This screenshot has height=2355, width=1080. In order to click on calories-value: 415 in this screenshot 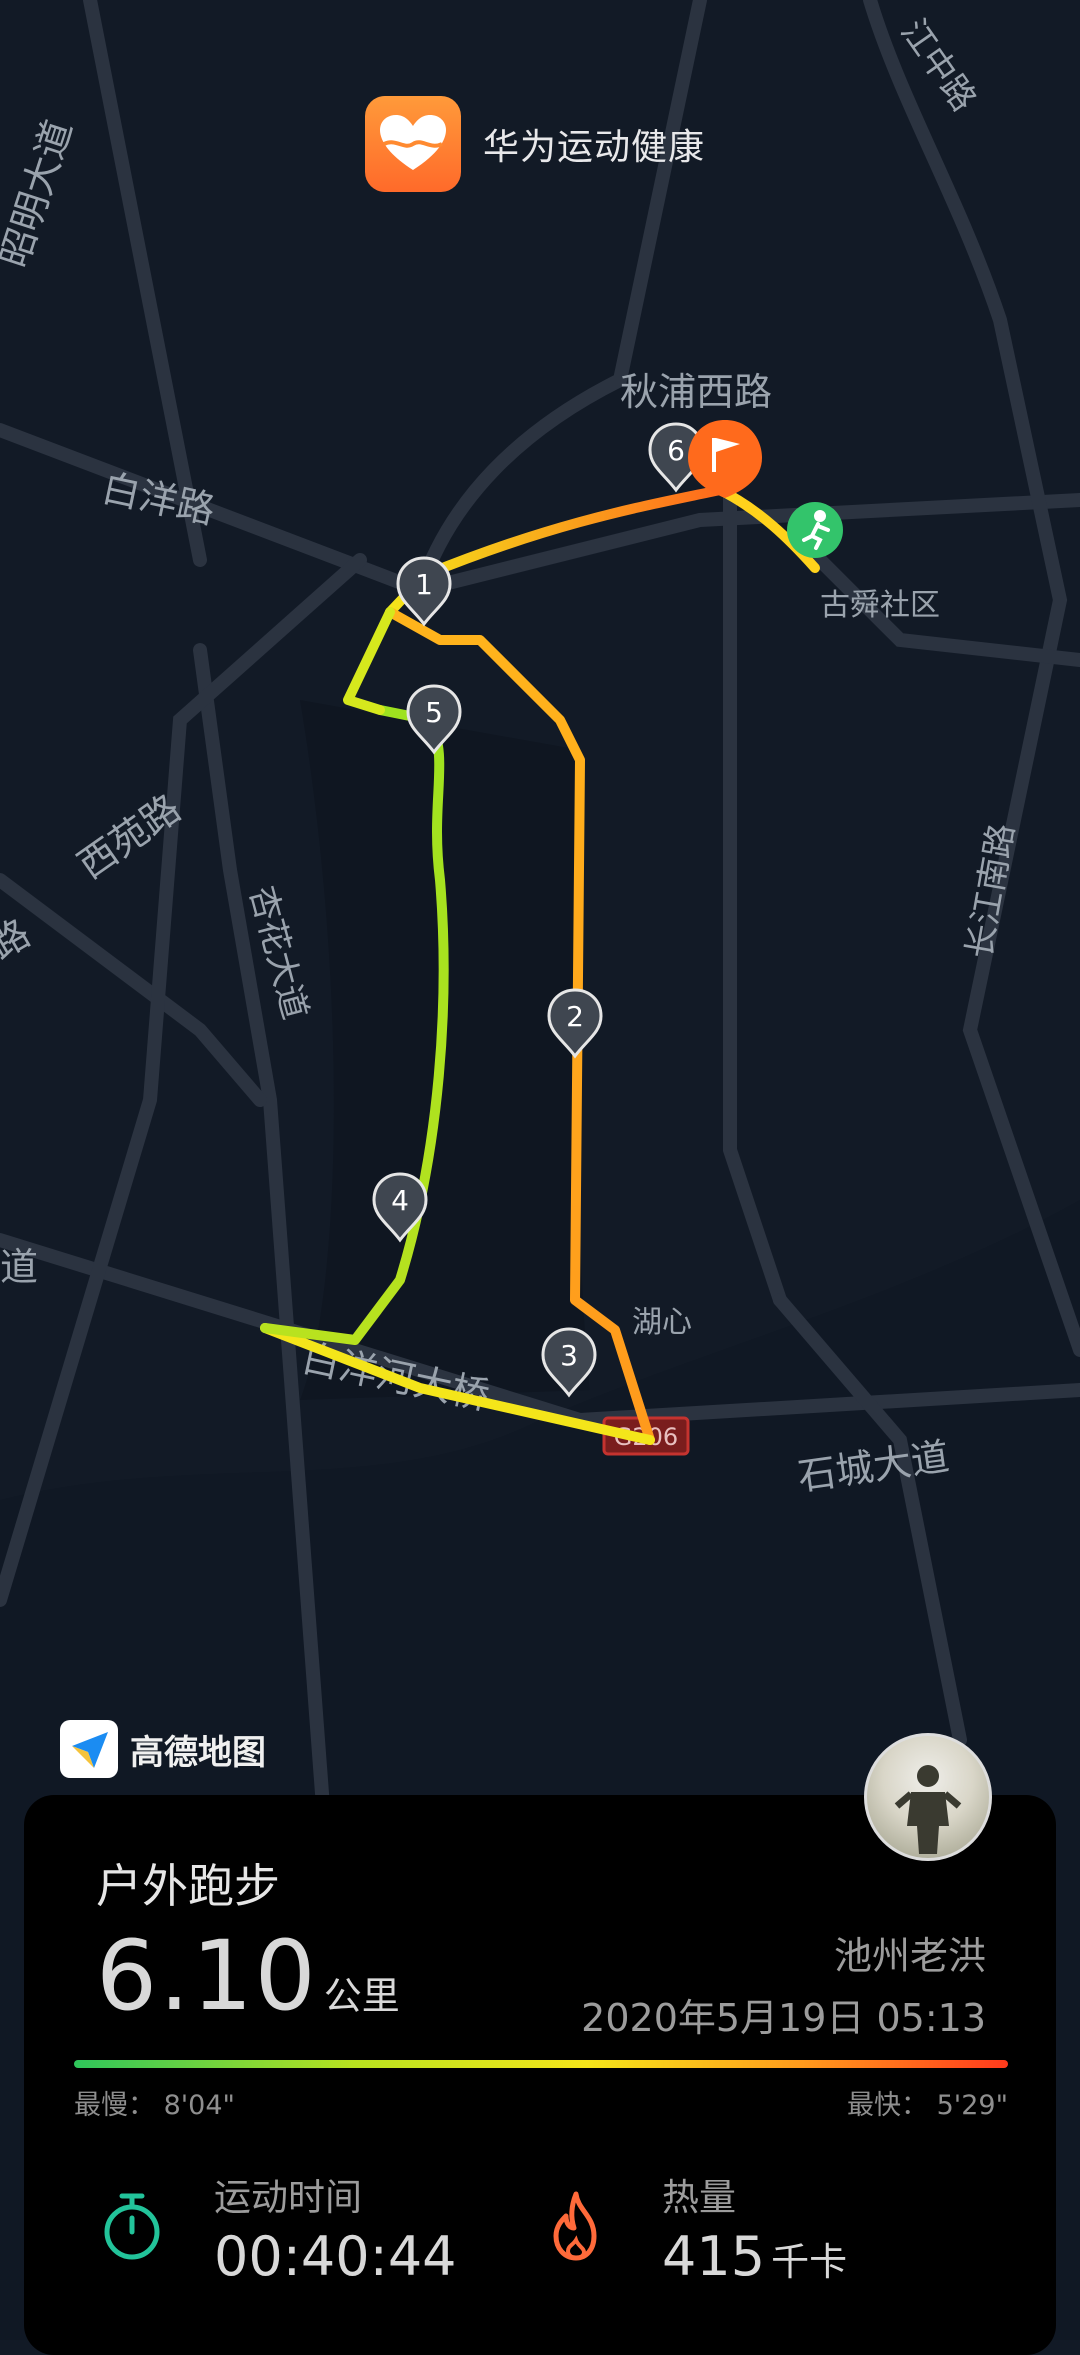, I will do `click(714, 2256)`.